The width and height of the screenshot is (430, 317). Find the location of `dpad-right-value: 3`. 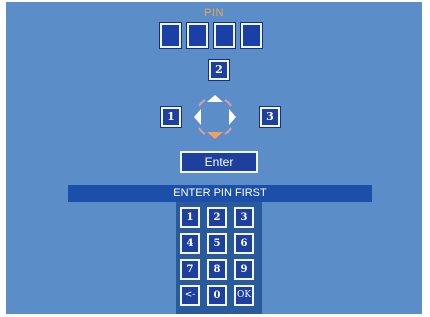

dpad-right-value: 3 is located at coordinates (270, 117).